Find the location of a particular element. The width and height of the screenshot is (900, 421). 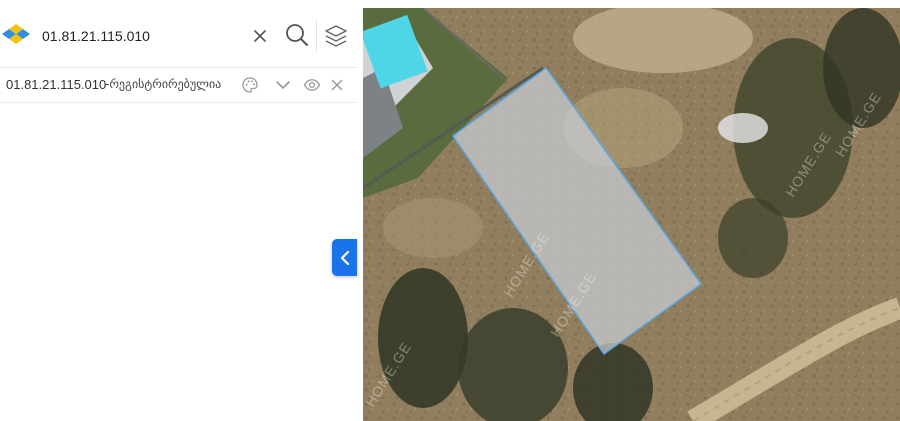

expand-button is located at coordinates (283, 85).